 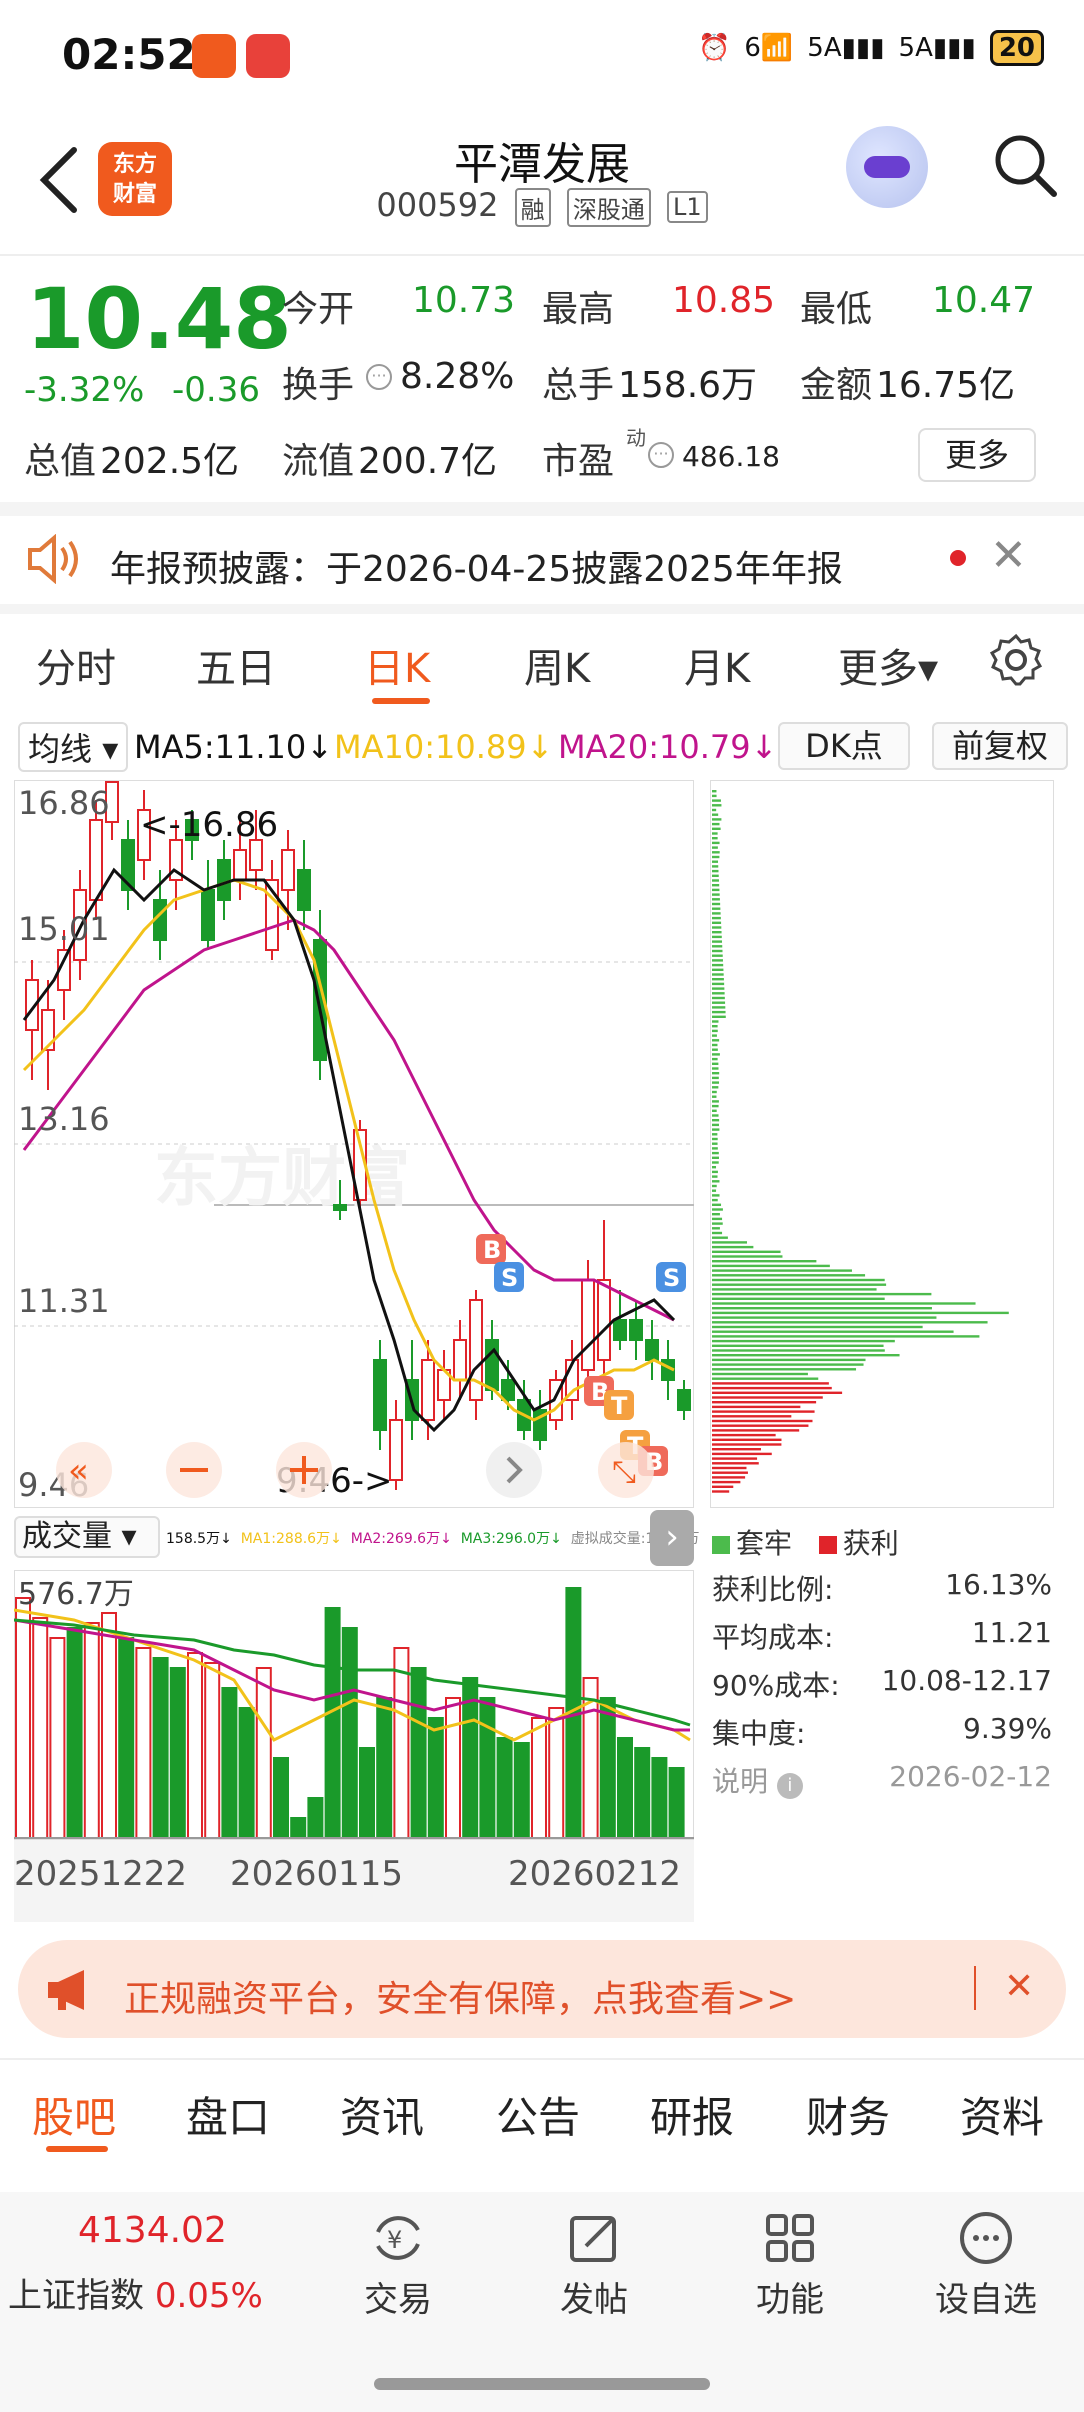 What do you see at coordinates (236, 665) in the screenshot?
I see `tab-5day: 五日` at bounding box center [236, 665].